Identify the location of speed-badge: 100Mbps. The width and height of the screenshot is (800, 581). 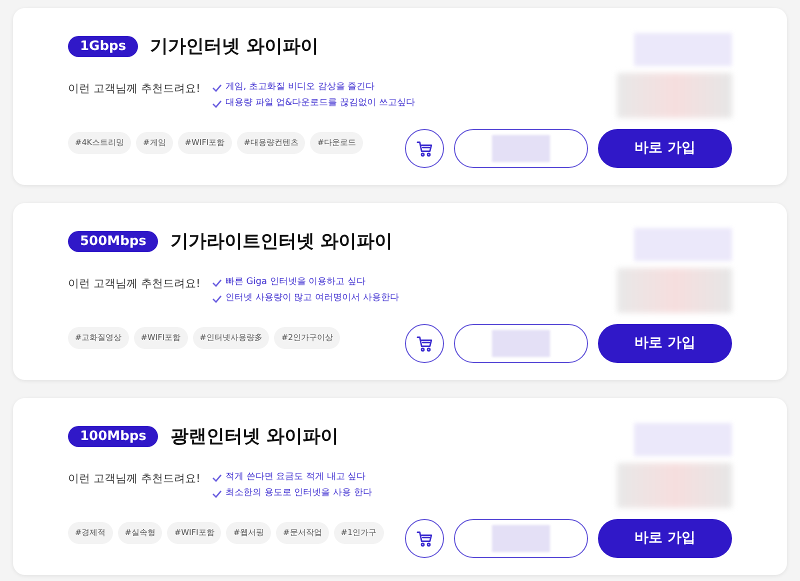
(113, 436).